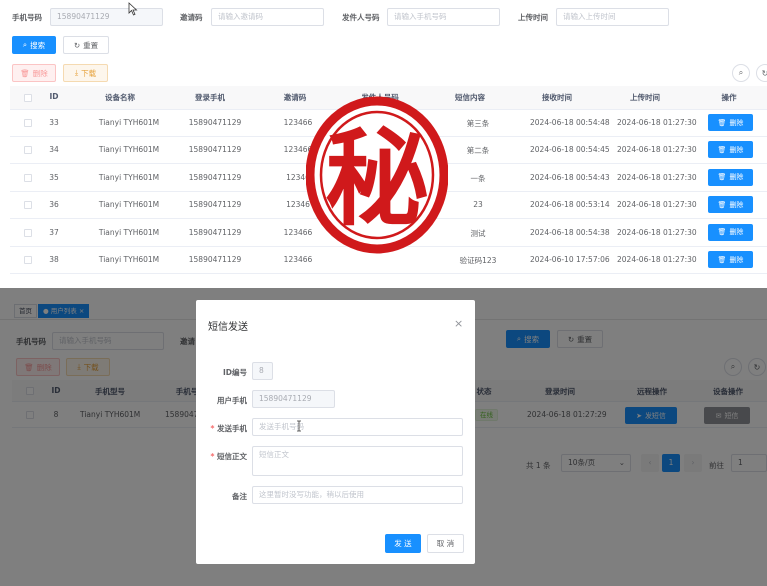  Describe the element at coordinates (76, 72) in the screenshot. I see `download-icon: ⤓` at that location.